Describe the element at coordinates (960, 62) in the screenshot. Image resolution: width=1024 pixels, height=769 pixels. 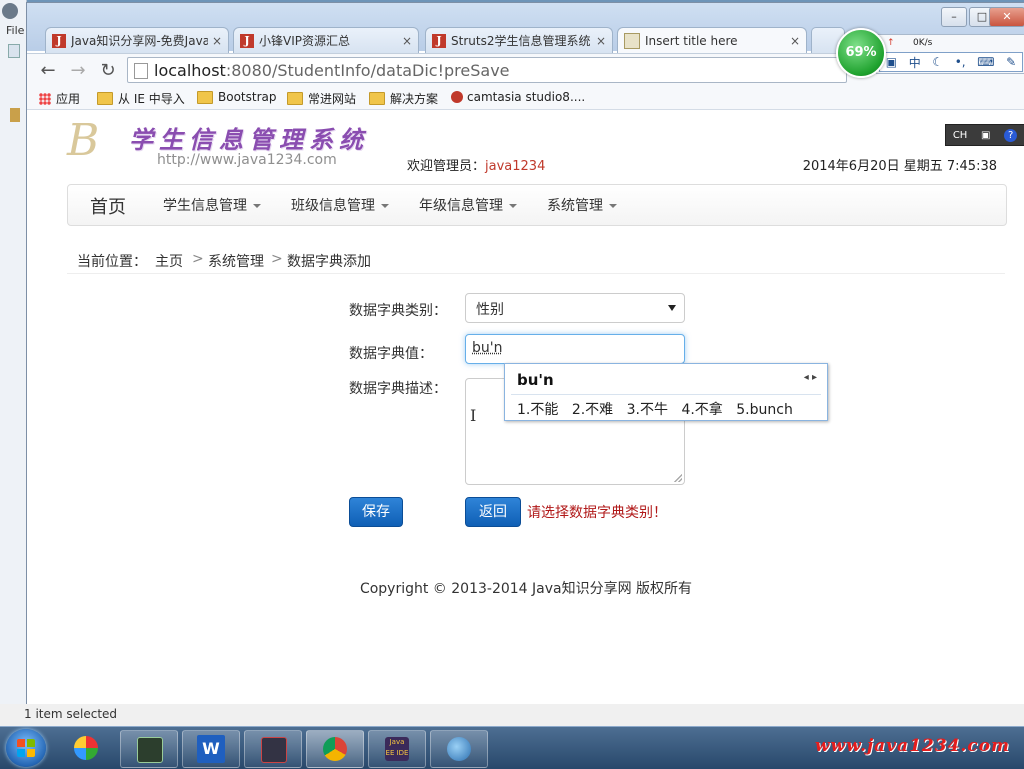
I see `punctuation-icon: •,` at that location.